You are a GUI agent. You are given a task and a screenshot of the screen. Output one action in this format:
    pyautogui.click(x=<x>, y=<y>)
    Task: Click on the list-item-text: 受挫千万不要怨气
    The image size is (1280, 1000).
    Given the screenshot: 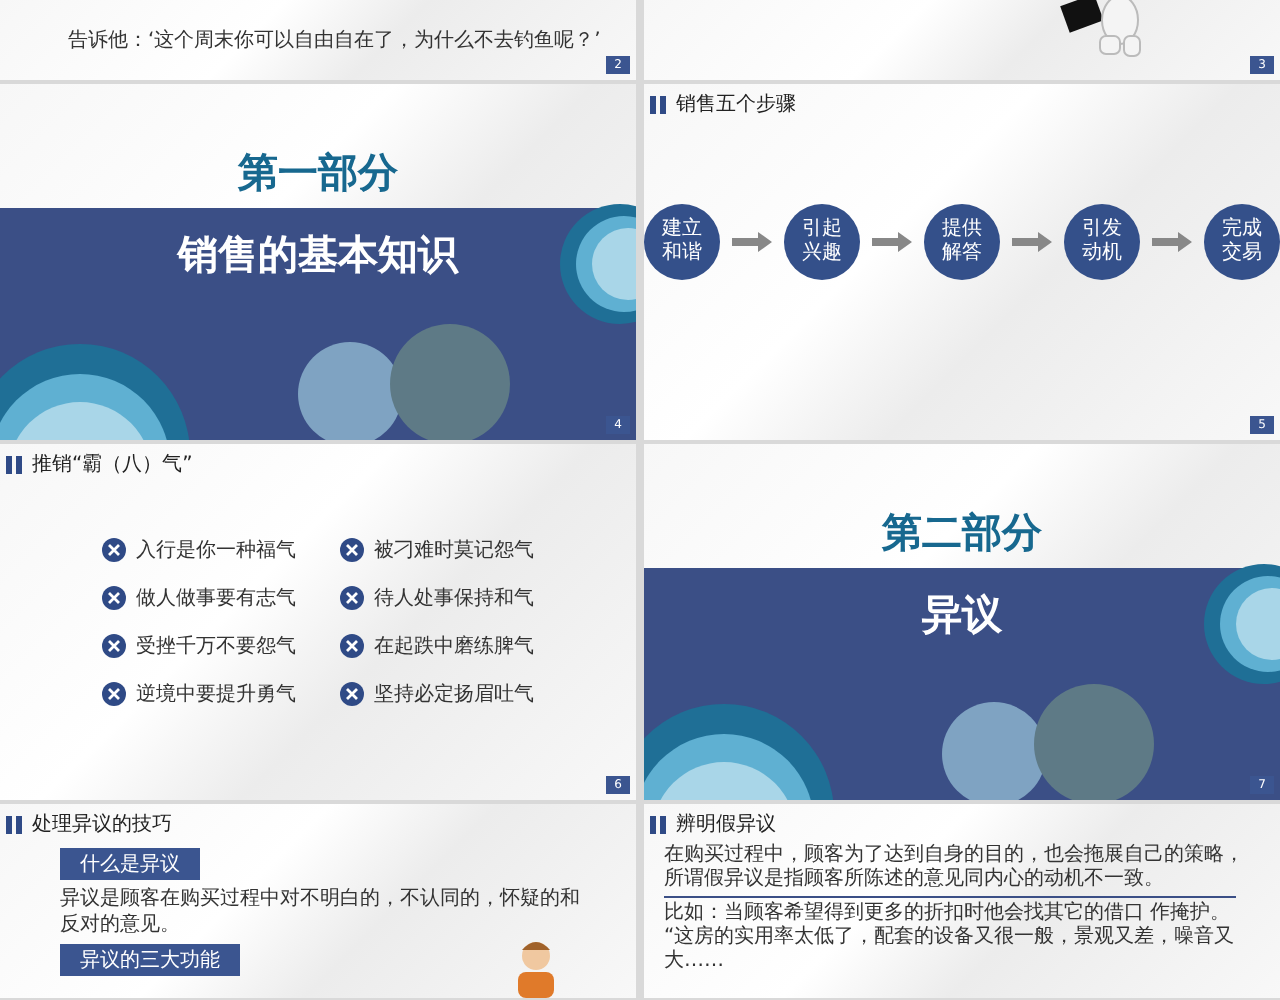 What is the action you would take?
    pyautogui.click(x=216, y=646)
    